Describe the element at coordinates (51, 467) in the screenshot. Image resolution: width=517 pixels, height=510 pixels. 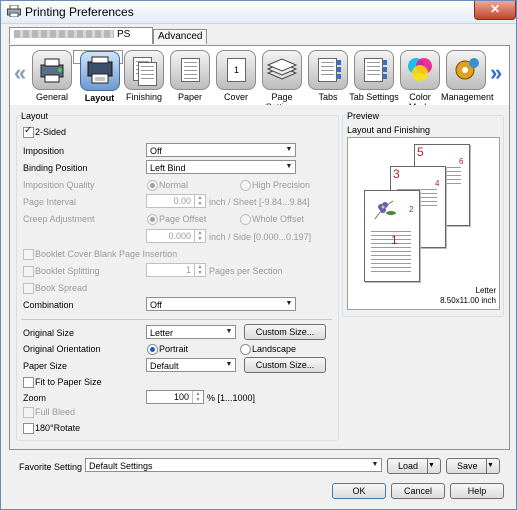
I see `favorite-setting-label: Favorite Setting` at that location.